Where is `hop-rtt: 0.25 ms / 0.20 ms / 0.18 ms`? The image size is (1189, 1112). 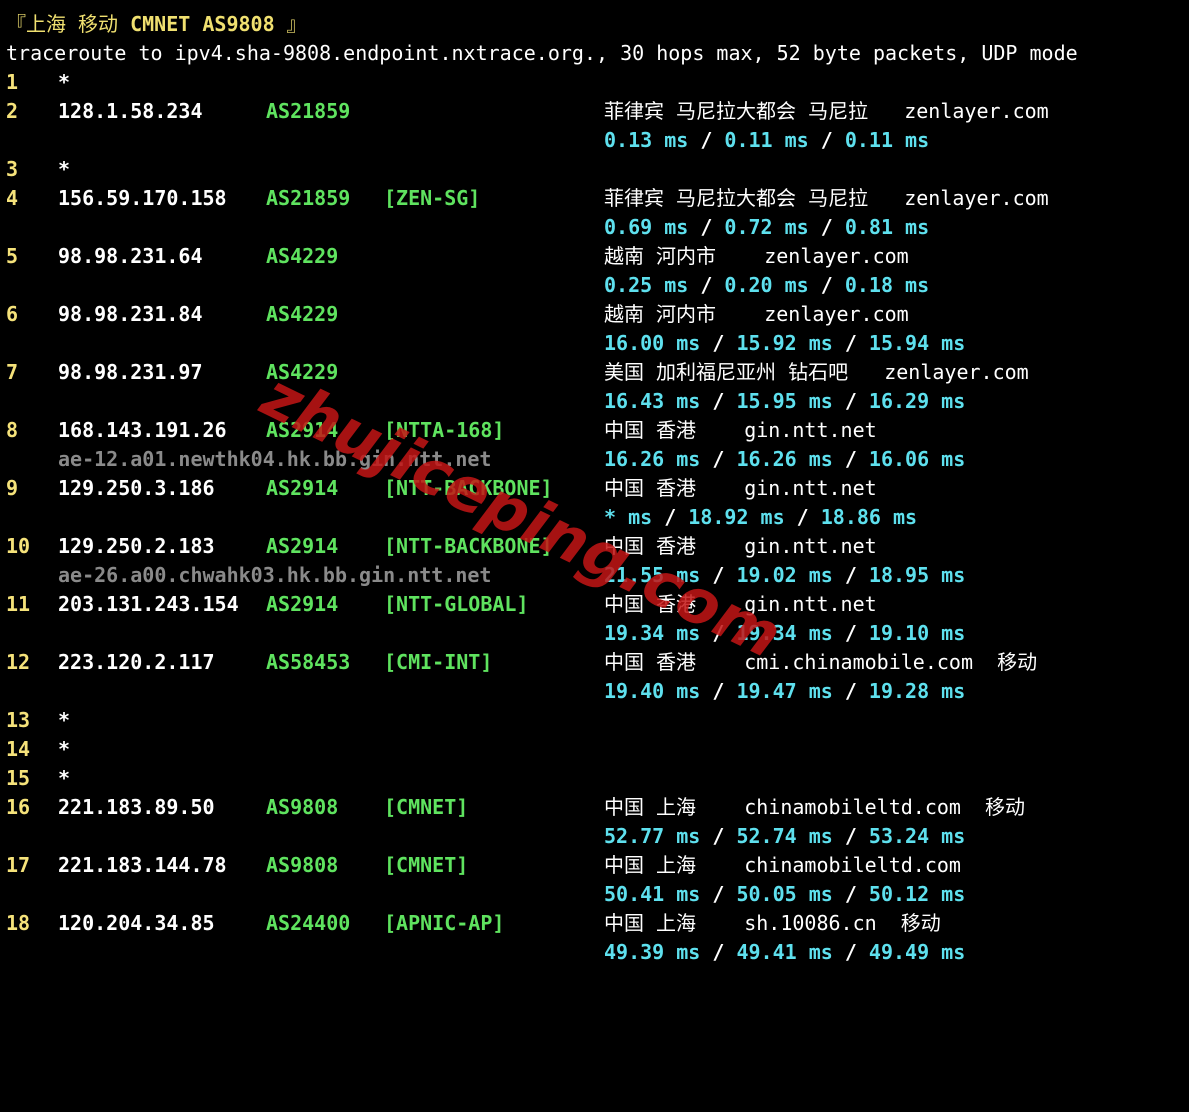 hop-rtt: 0.25 ms / 0.20 ms / 0.18 ms is located at coordinates (767, 285).